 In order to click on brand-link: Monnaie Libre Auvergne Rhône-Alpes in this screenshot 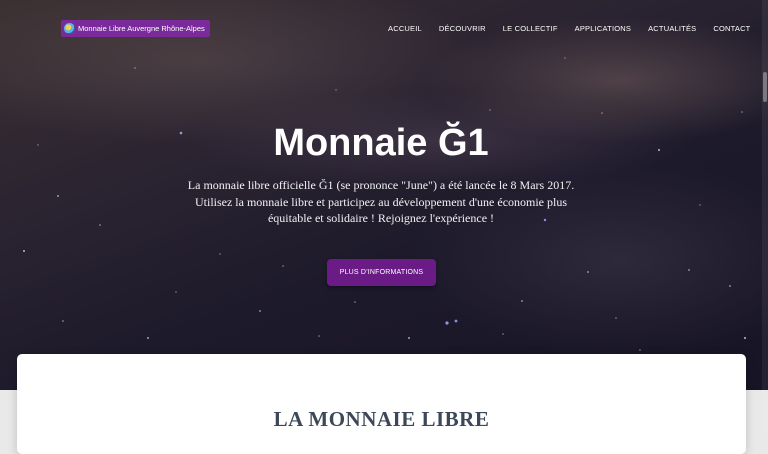, I will do `click(135, 28)`.